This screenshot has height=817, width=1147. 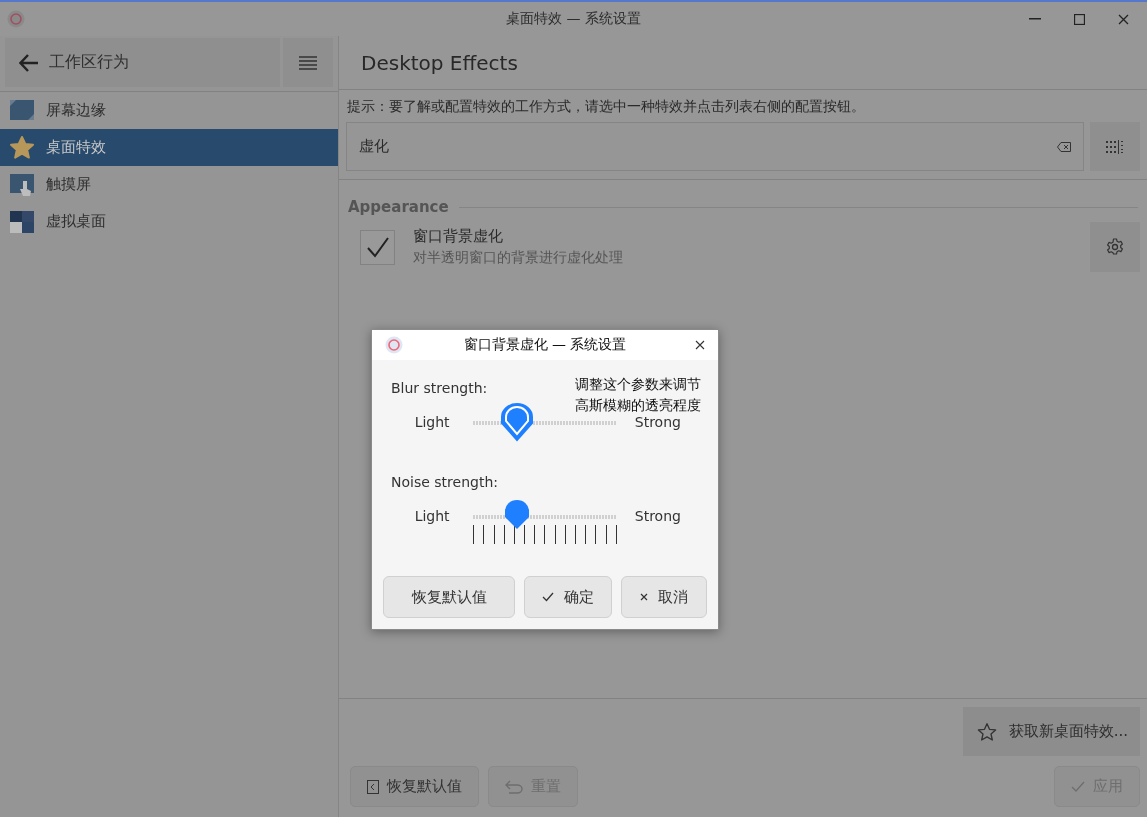 I want to click on effect-checkbox, so click(x=377, y=247).